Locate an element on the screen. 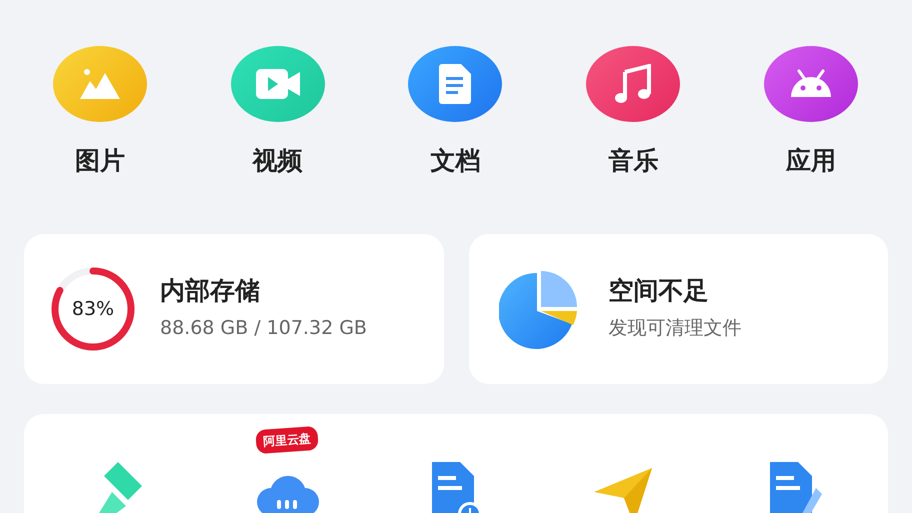  category-label: 音乐 is located at coordinates (633, 161).